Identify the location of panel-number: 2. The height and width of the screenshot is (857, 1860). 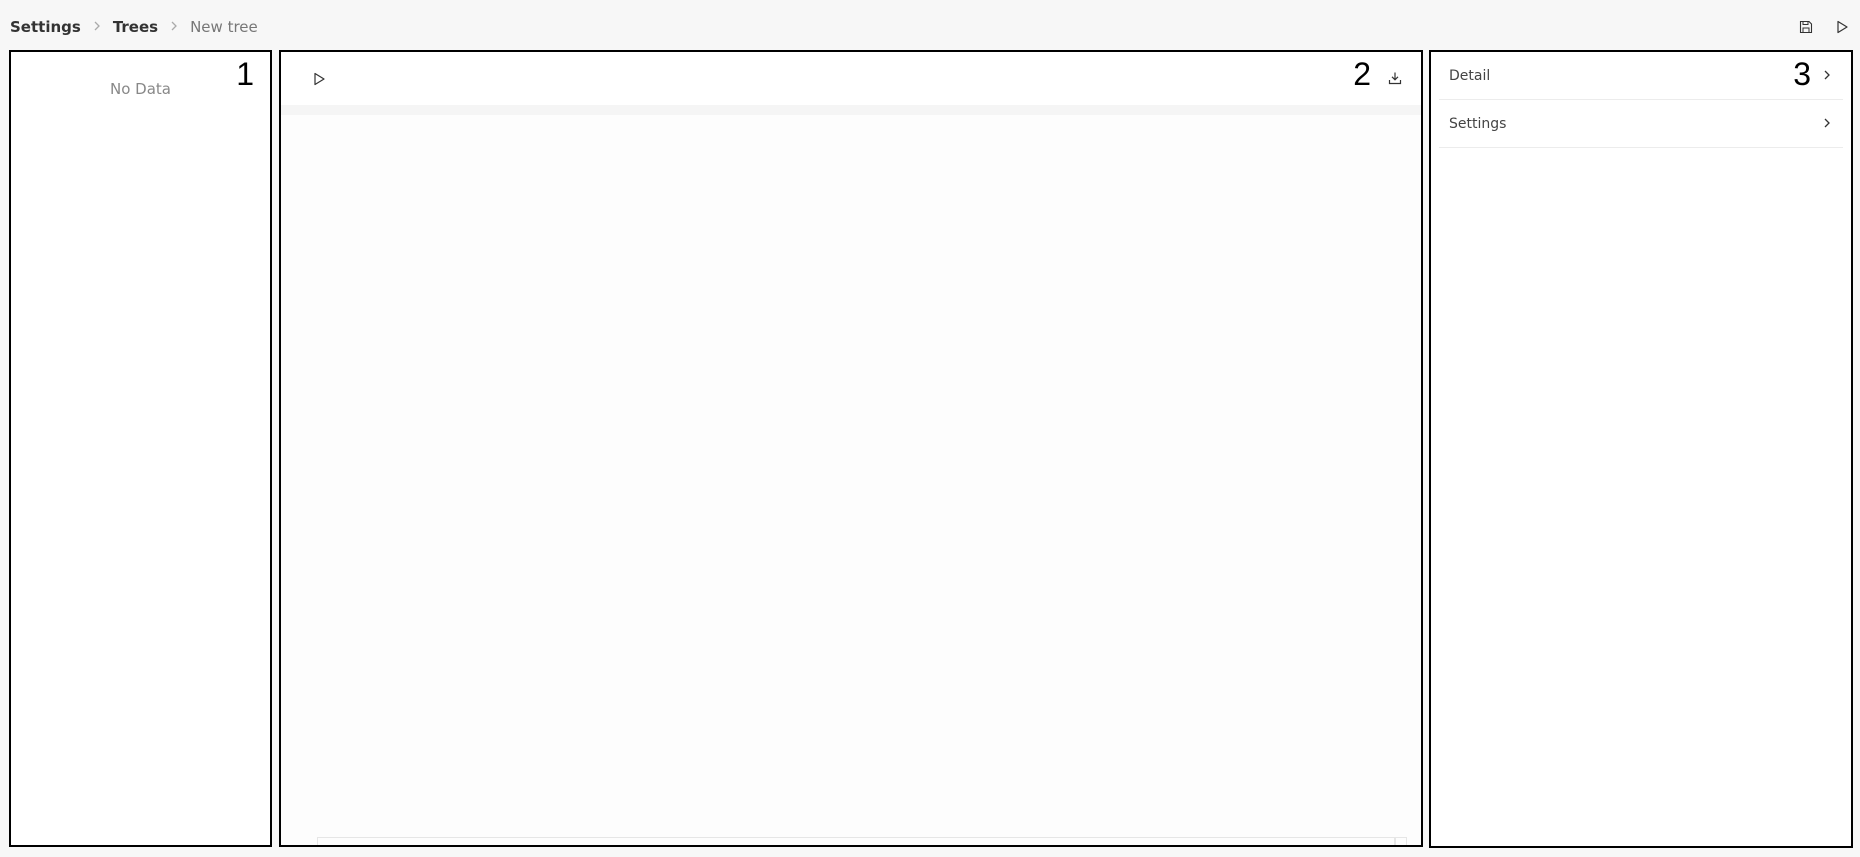
(1362, 74).